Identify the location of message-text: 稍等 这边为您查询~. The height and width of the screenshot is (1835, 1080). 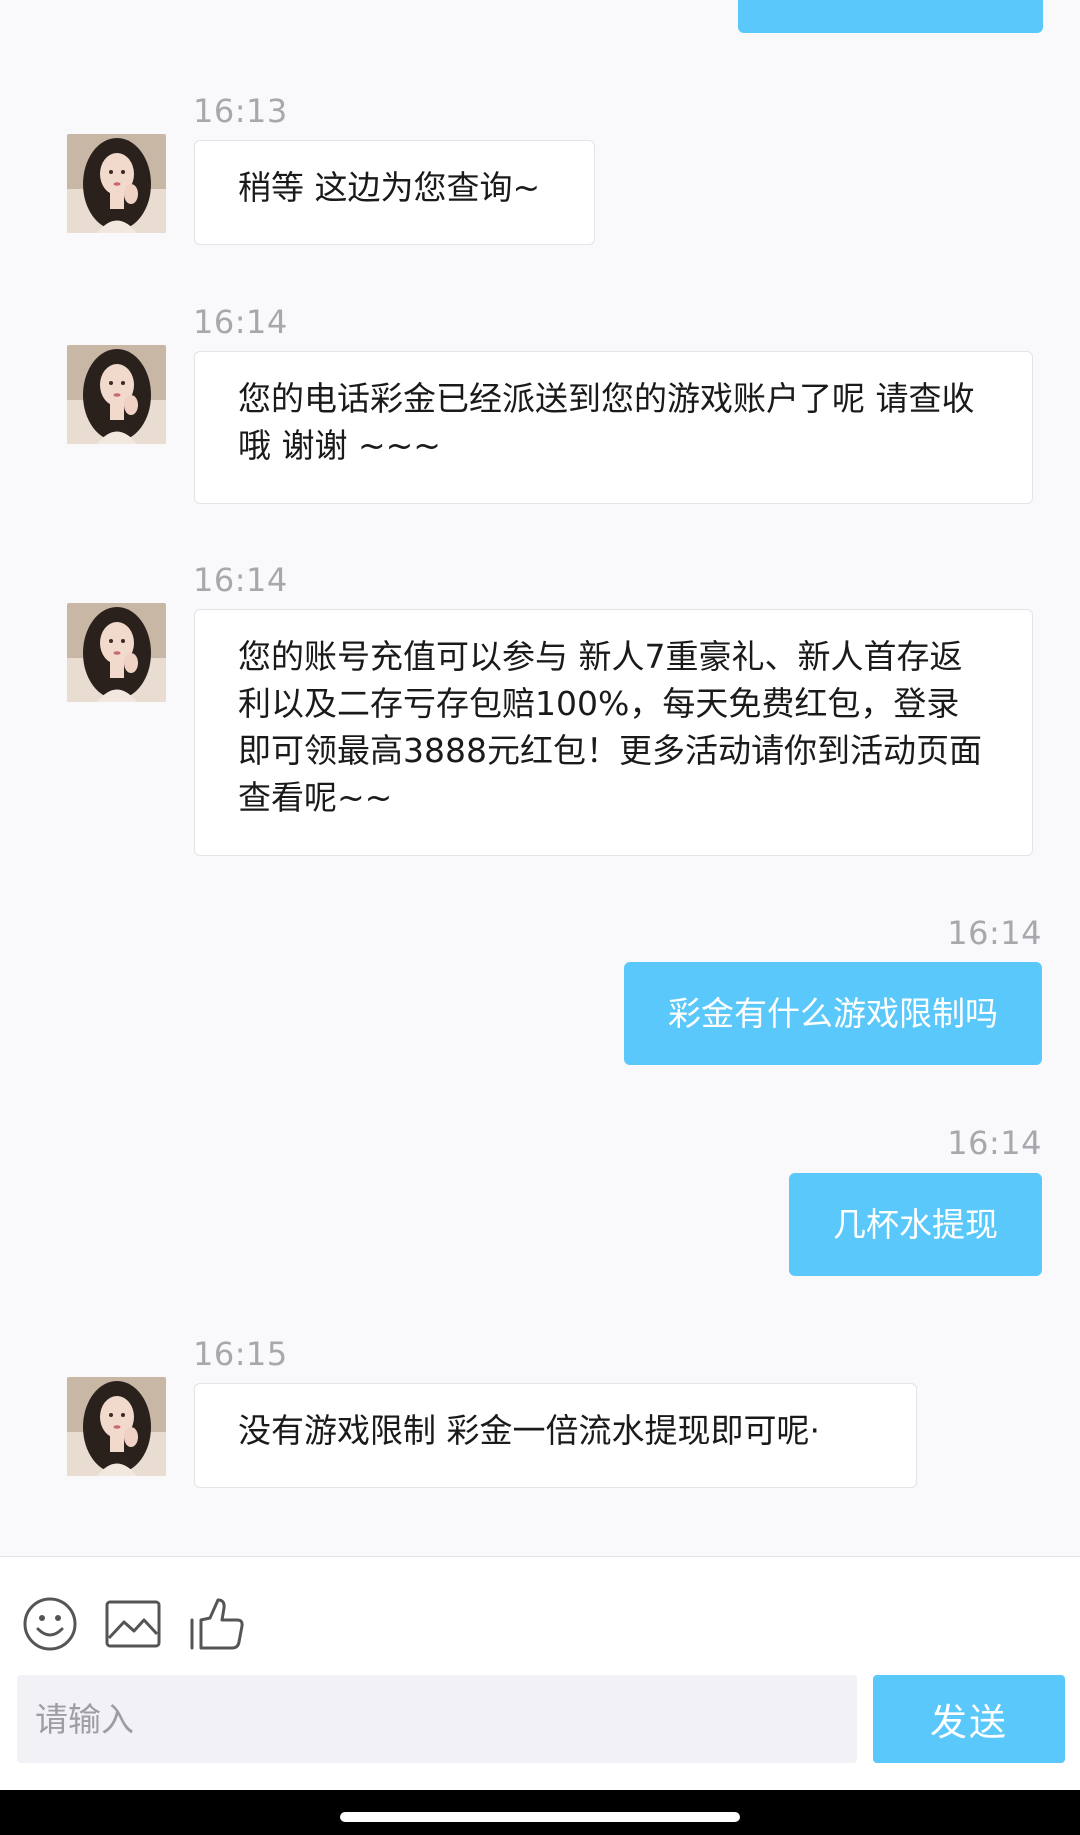
(389, 187).